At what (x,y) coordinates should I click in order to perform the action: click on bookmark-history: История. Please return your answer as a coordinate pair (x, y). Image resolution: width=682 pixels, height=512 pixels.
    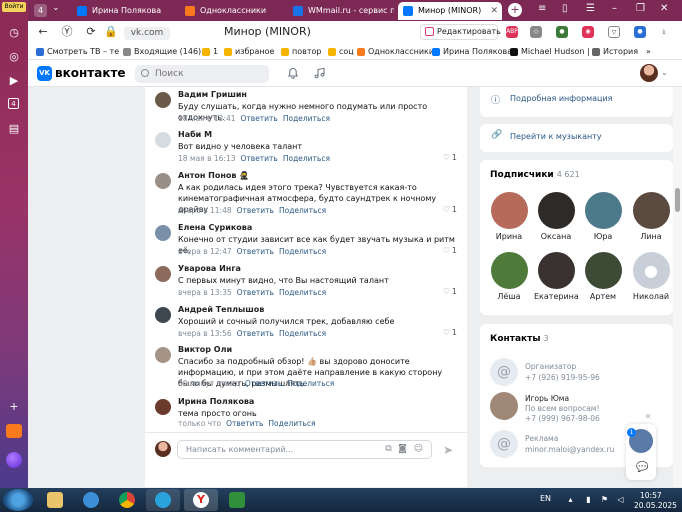
    Looking at the image, I should click on (615, 52).